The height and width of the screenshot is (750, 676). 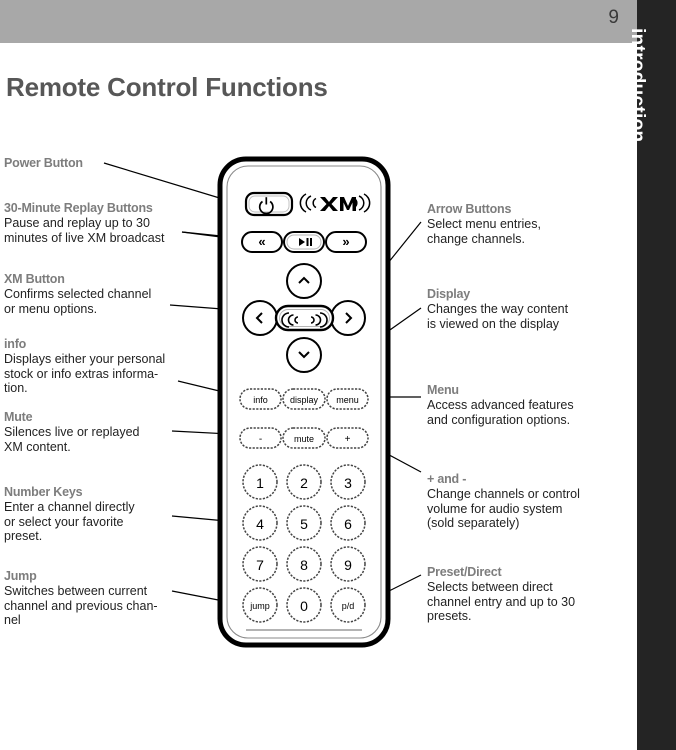 What do you see at coordinates (304, 483) in the screenshot?
I see `remote-key-2-label: 2` at bounding box center [304, 483].